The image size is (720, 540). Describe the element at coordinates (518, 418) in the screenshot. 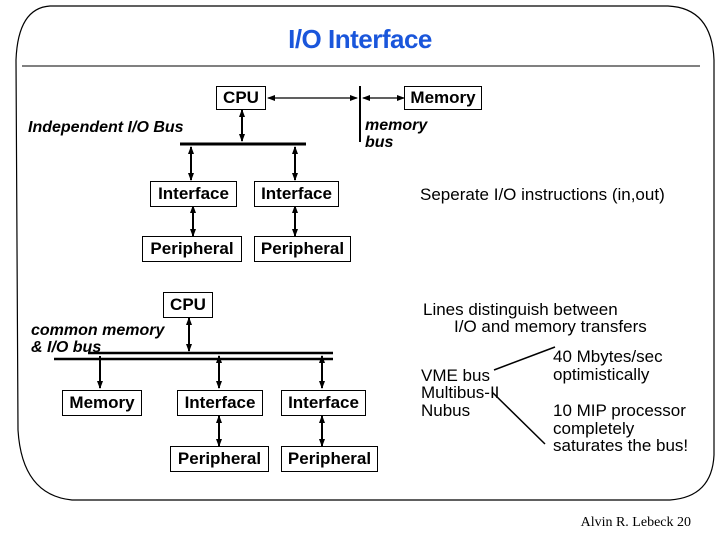

I see `pointer-line-saturation` at that location.